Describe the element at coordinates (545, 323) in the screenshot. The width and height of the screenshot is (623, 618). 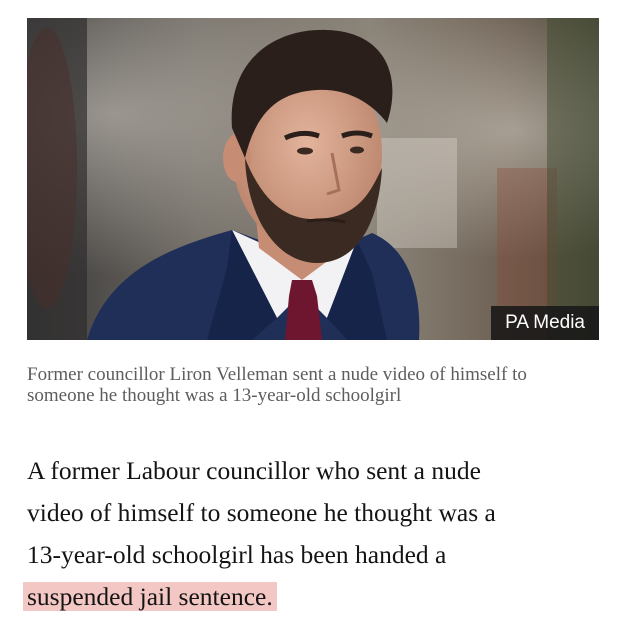
I see `photo-credit: PA Media` at that location.